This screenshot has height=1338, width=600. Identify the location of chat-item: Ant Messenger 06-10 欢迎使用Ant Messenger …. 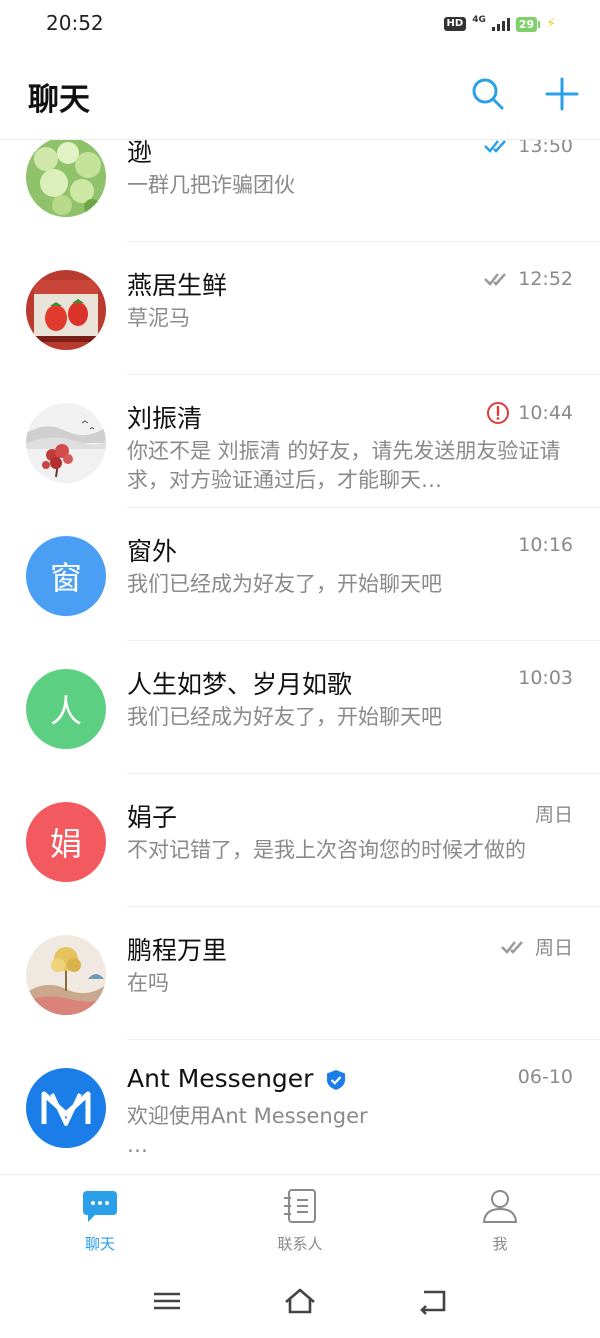
(300, 1106).